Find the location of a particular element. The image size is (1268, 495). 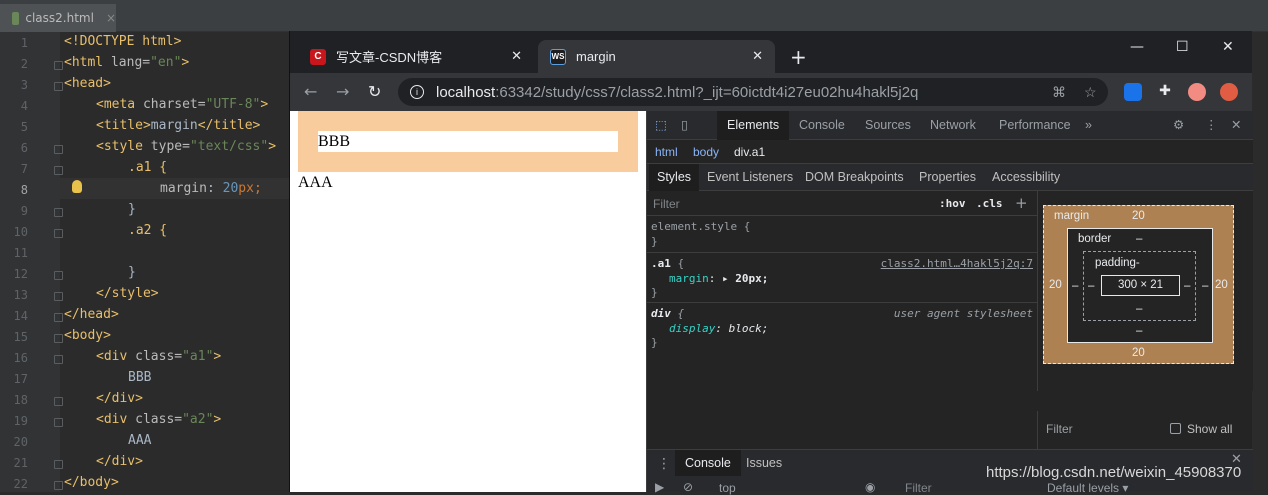

site-info-icon: i is located at coordinates (417, 92).